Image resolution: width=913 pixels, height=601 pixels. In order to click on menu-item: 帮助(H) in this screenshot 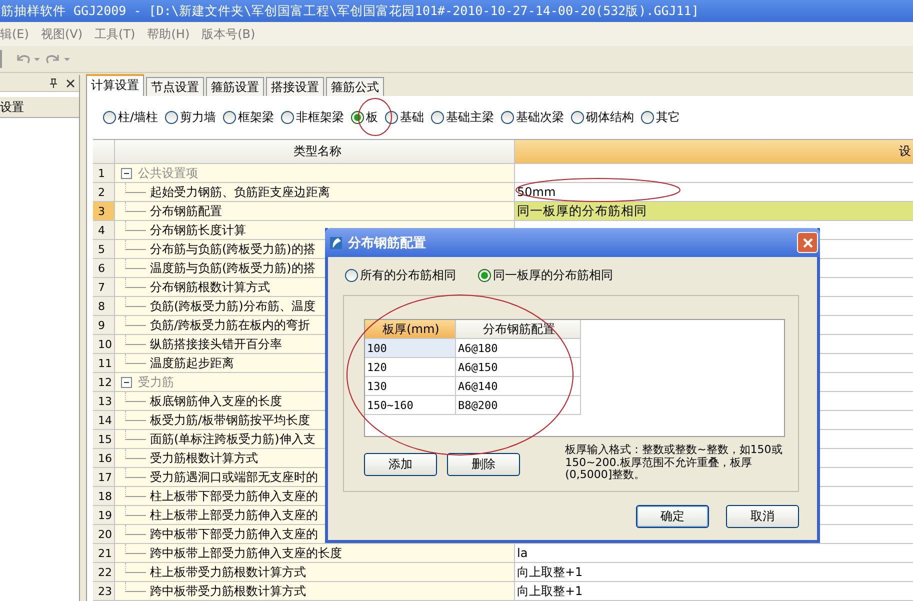, I will do `click(168, 34)`.